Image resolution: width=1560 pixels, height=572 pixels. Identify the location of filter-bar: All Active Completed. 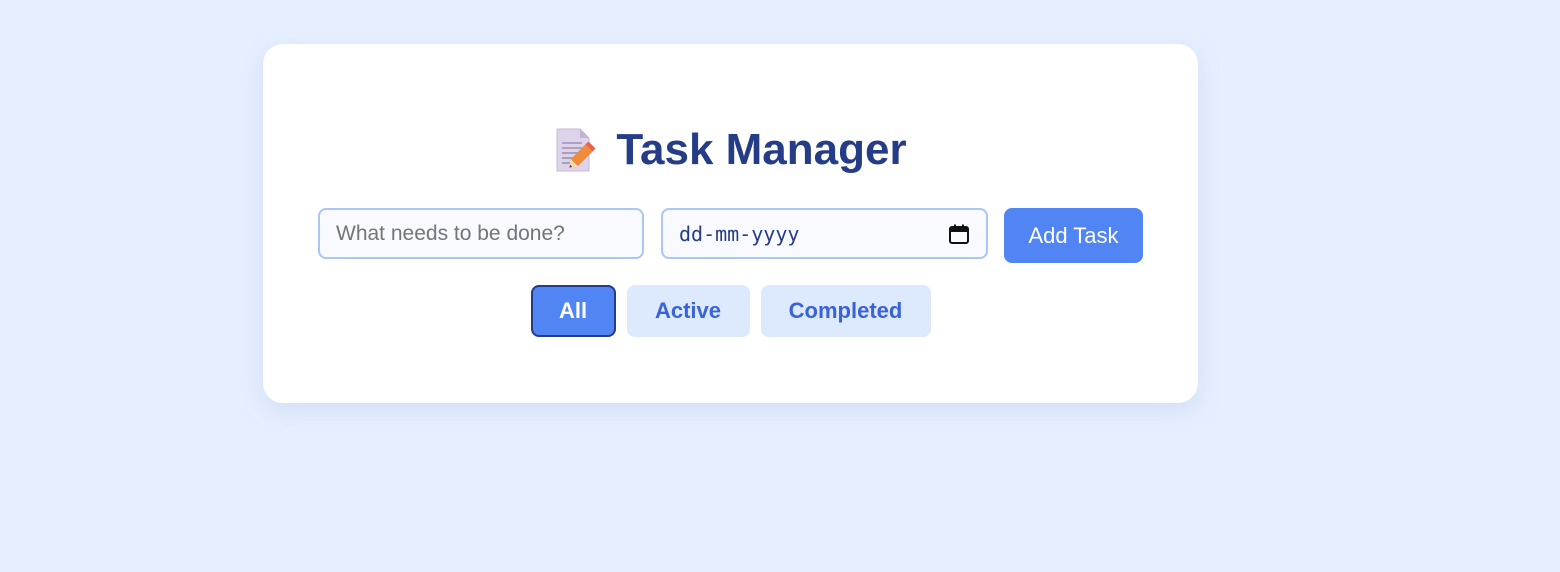
(730, 311).